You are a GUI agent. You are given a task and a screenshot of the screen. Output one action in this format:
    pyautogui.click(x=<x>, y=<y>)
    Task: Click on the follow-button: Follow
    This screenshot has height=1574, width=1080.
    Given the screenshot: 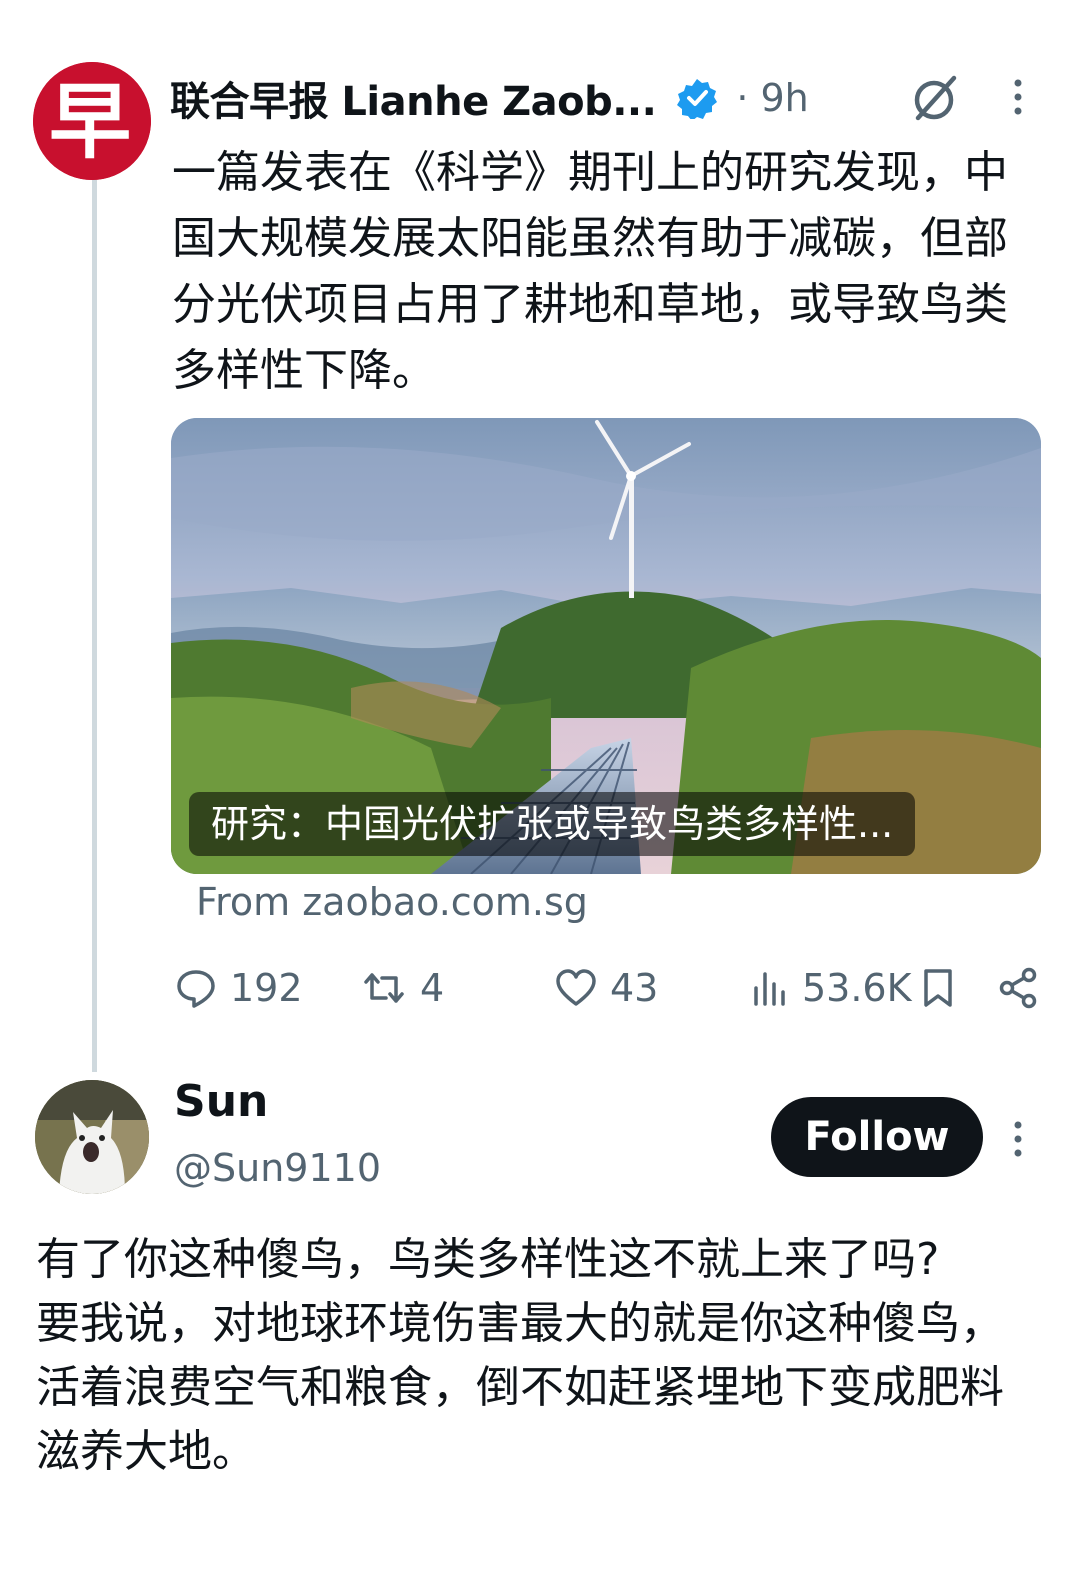 What is the action you would take?
    pyautogui.click(x=877, y=1137)
    